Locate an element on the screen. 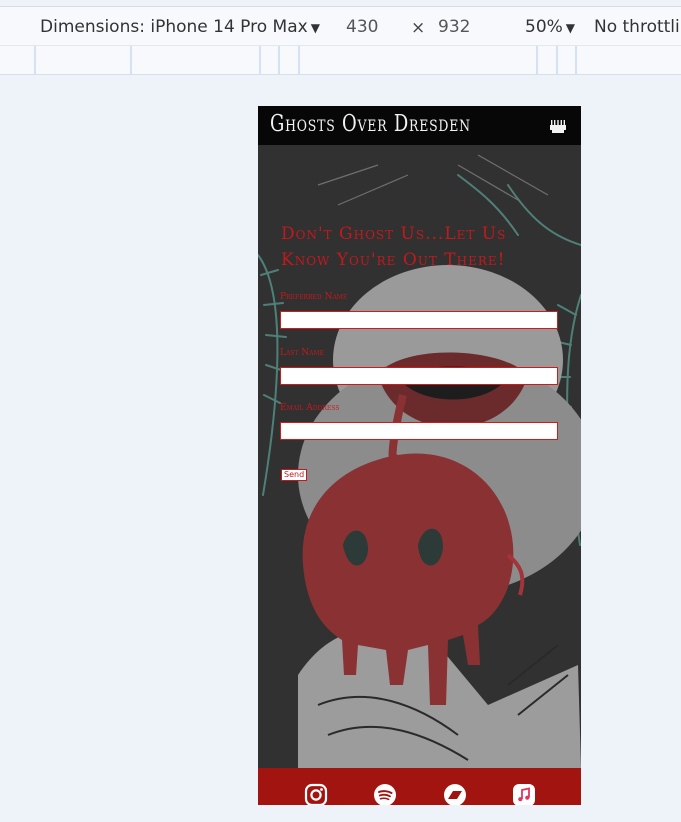 This screenshot has height=822, width=681. throttling-dropdown: No throttlin is located at coordinates (637, 27).